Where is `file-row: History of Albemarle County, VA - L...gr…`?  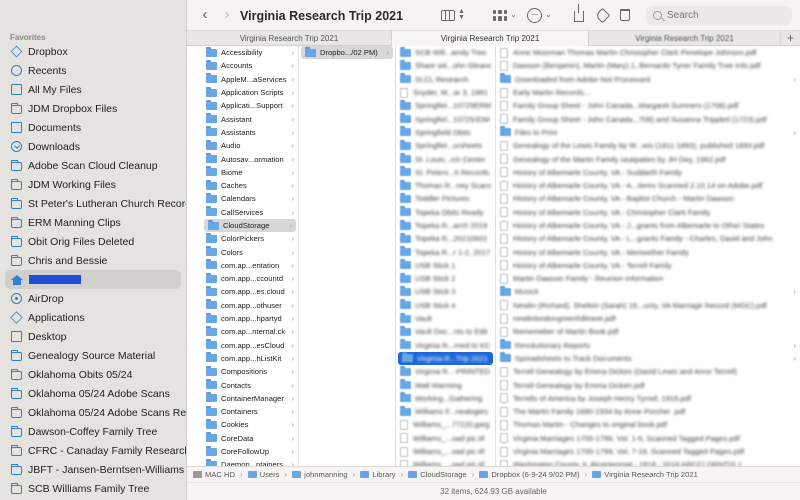
file-row: History of Albemarle County, VA - L...gr… is located at coordinates (648, 238).